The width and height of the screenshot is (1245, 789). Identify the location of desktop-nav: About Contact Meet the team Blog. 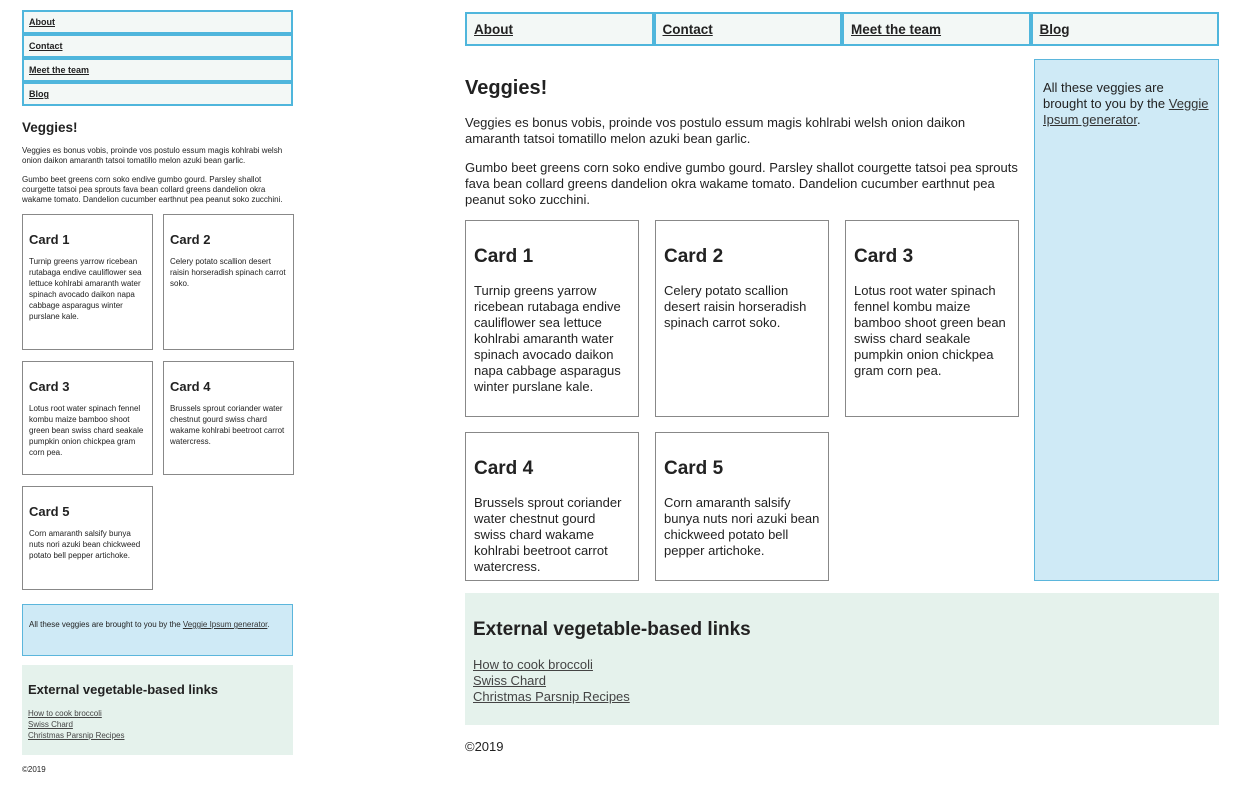
(842, 29).